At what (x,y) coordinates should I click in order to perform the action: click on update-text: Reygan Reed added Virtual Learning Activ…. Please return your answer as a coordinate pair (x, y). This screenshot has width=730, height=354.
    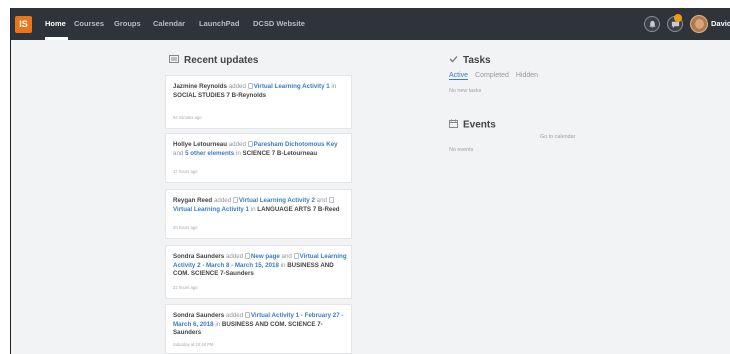
    Looking at the image, I should click on (261, 205).